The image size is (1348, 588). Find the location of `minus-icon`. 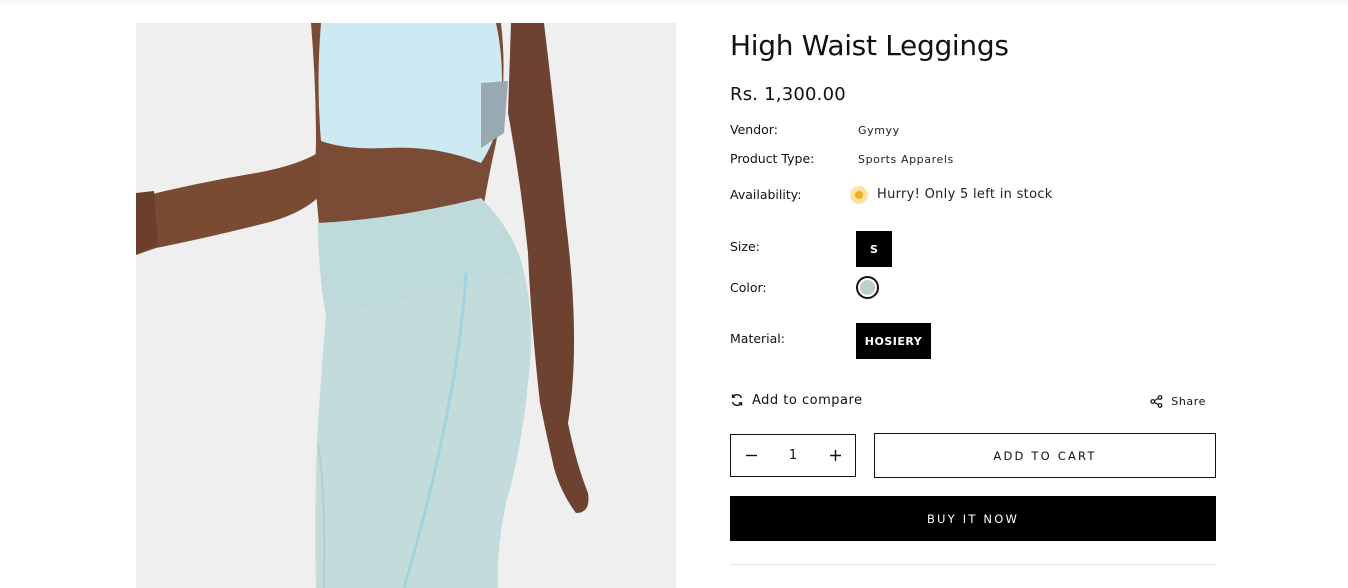

minus-icon is located at coordinates (751, 455).